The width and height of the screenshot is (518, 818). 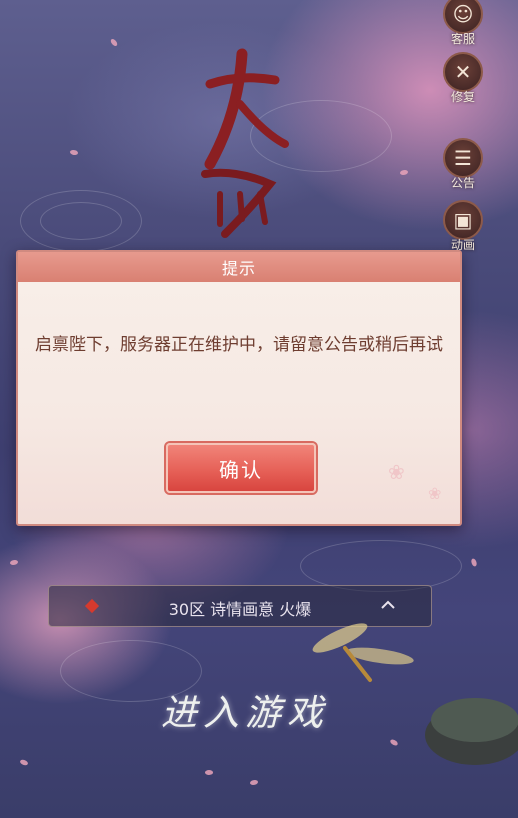 I want to click on enter-game-button: 进入游戏, so click(x=245, y=710).